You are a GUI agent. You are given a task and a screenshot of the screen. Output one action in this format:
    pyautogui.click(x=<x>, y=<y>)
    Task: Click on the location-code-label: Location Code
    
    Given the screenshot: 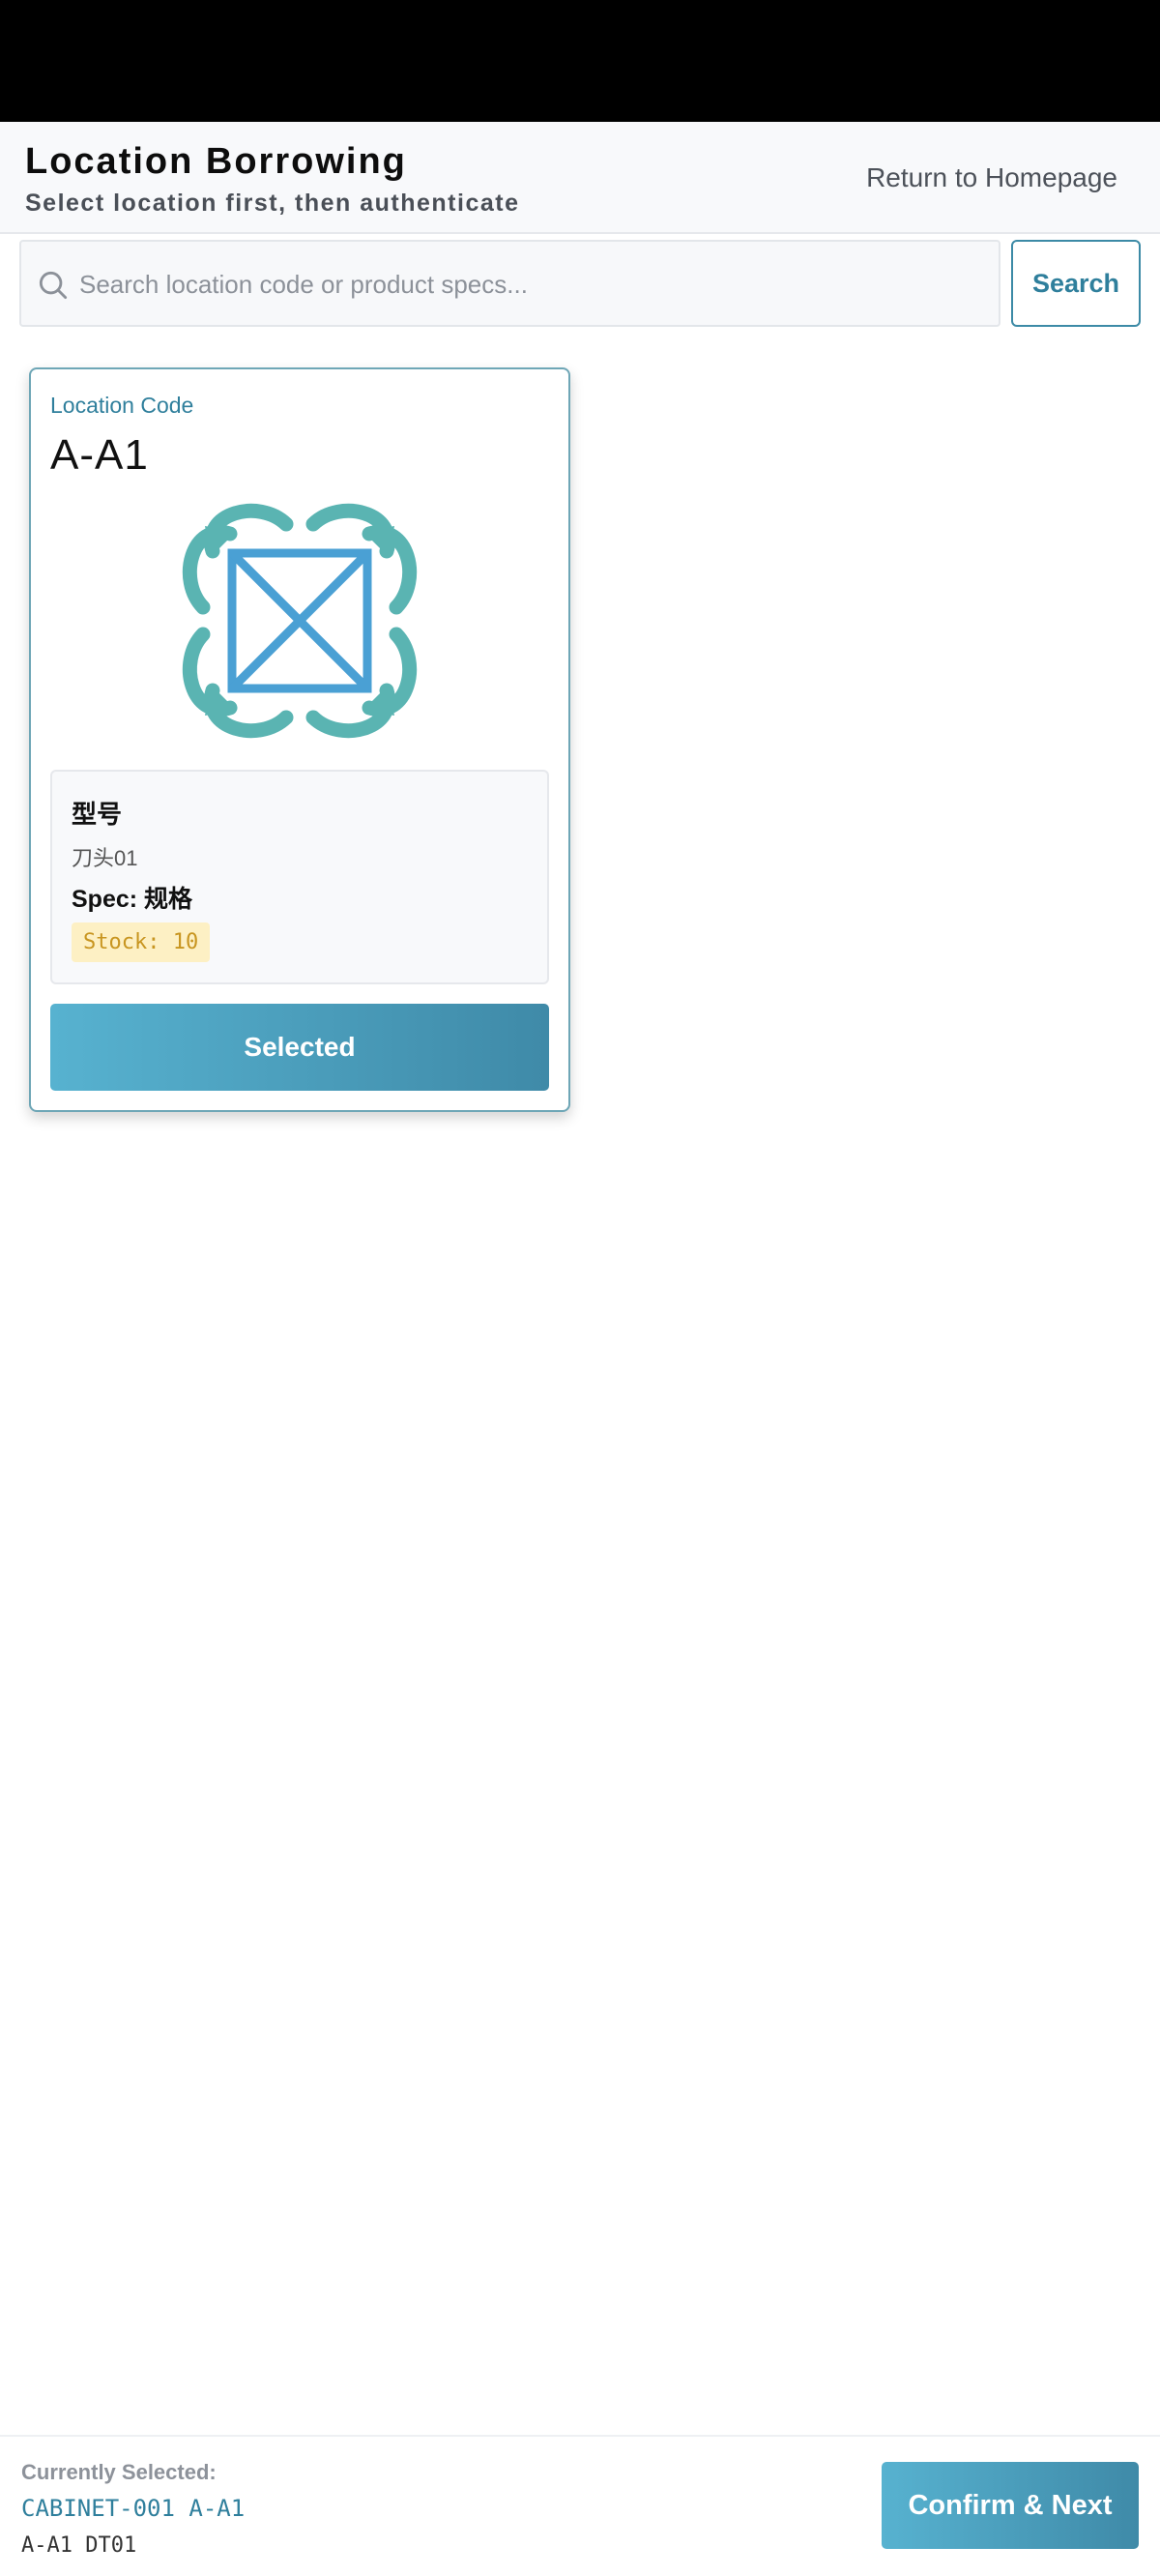 What is the action you would take?
    pyautogui.click(x=122, y=405)
    